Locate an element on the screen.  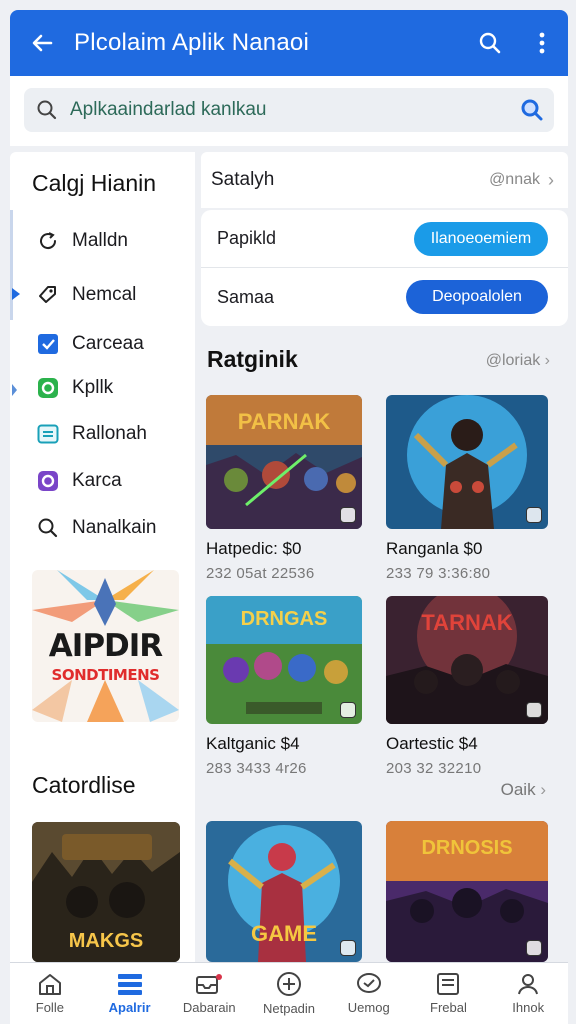
category-row-title: Satalyh is located at coordinates (243, 179).